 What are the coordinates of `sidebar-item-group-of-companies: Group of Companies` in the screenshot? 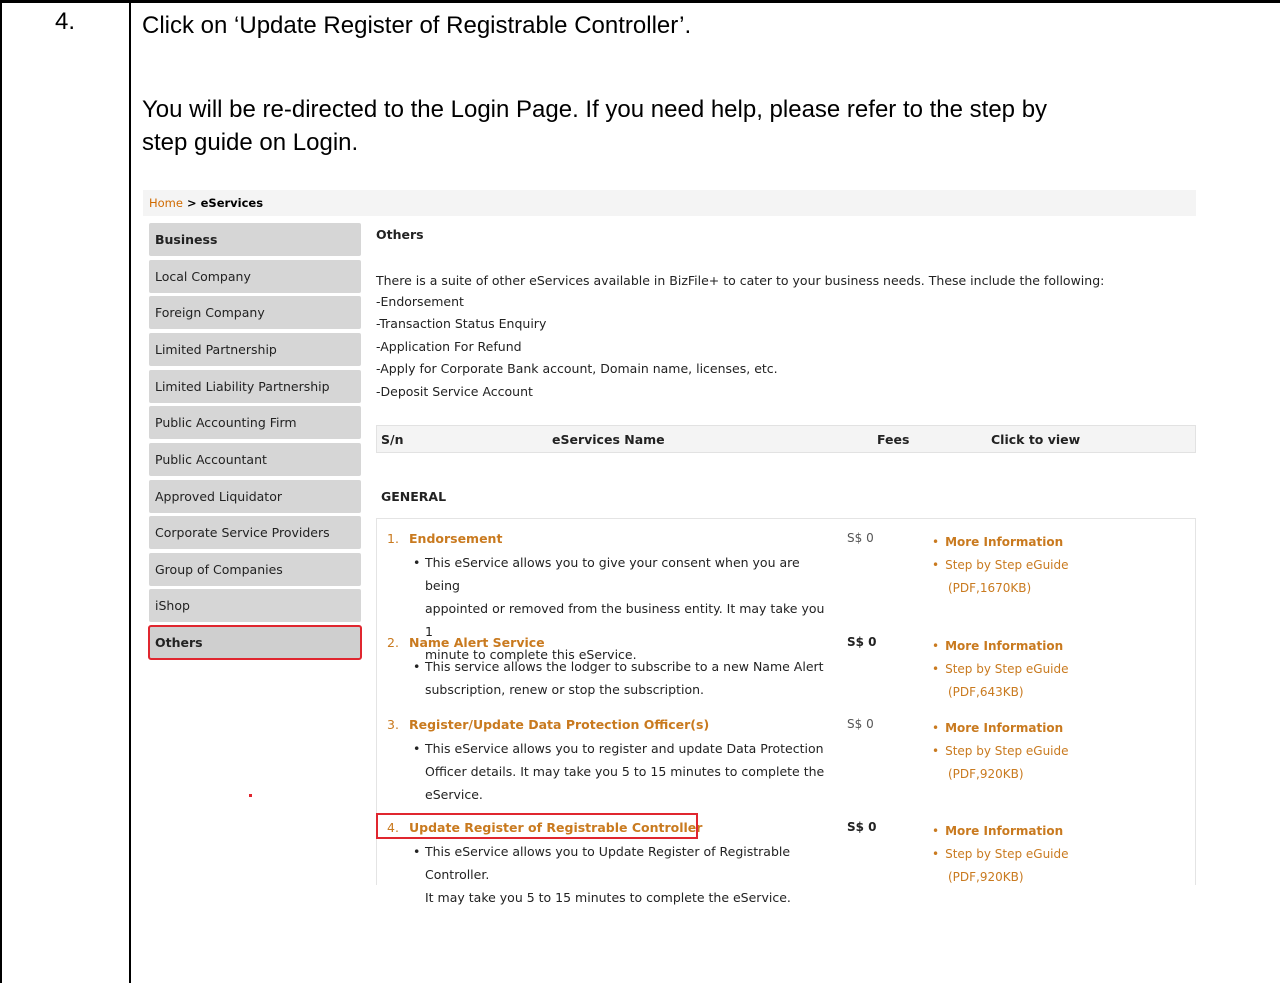 It's located at (255, 569).